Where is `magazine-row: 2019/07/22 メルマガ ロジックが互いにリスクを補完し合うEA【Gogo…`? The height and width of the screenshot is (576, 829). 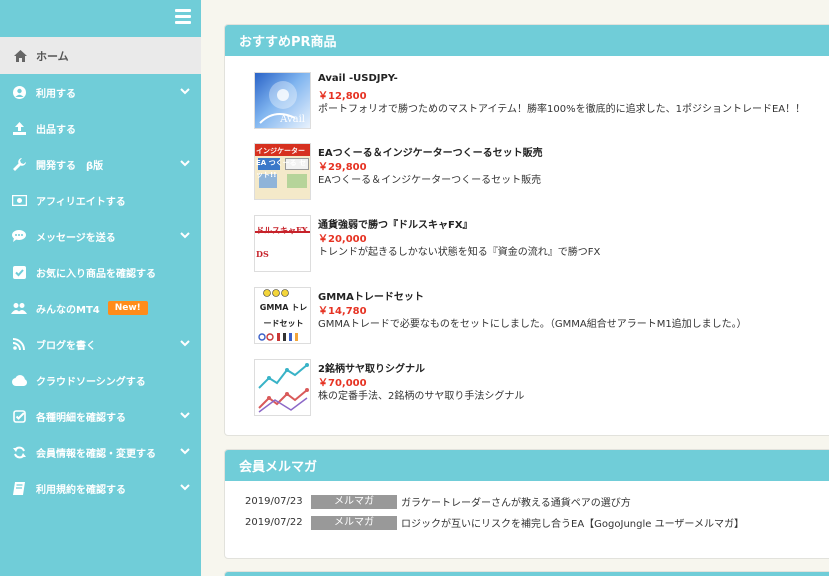 magazine-row: 2019/07/22 メルマガ ロジックが互いにリスクを補完し合うEA【Gogo… is located at coordinates (494, 522).